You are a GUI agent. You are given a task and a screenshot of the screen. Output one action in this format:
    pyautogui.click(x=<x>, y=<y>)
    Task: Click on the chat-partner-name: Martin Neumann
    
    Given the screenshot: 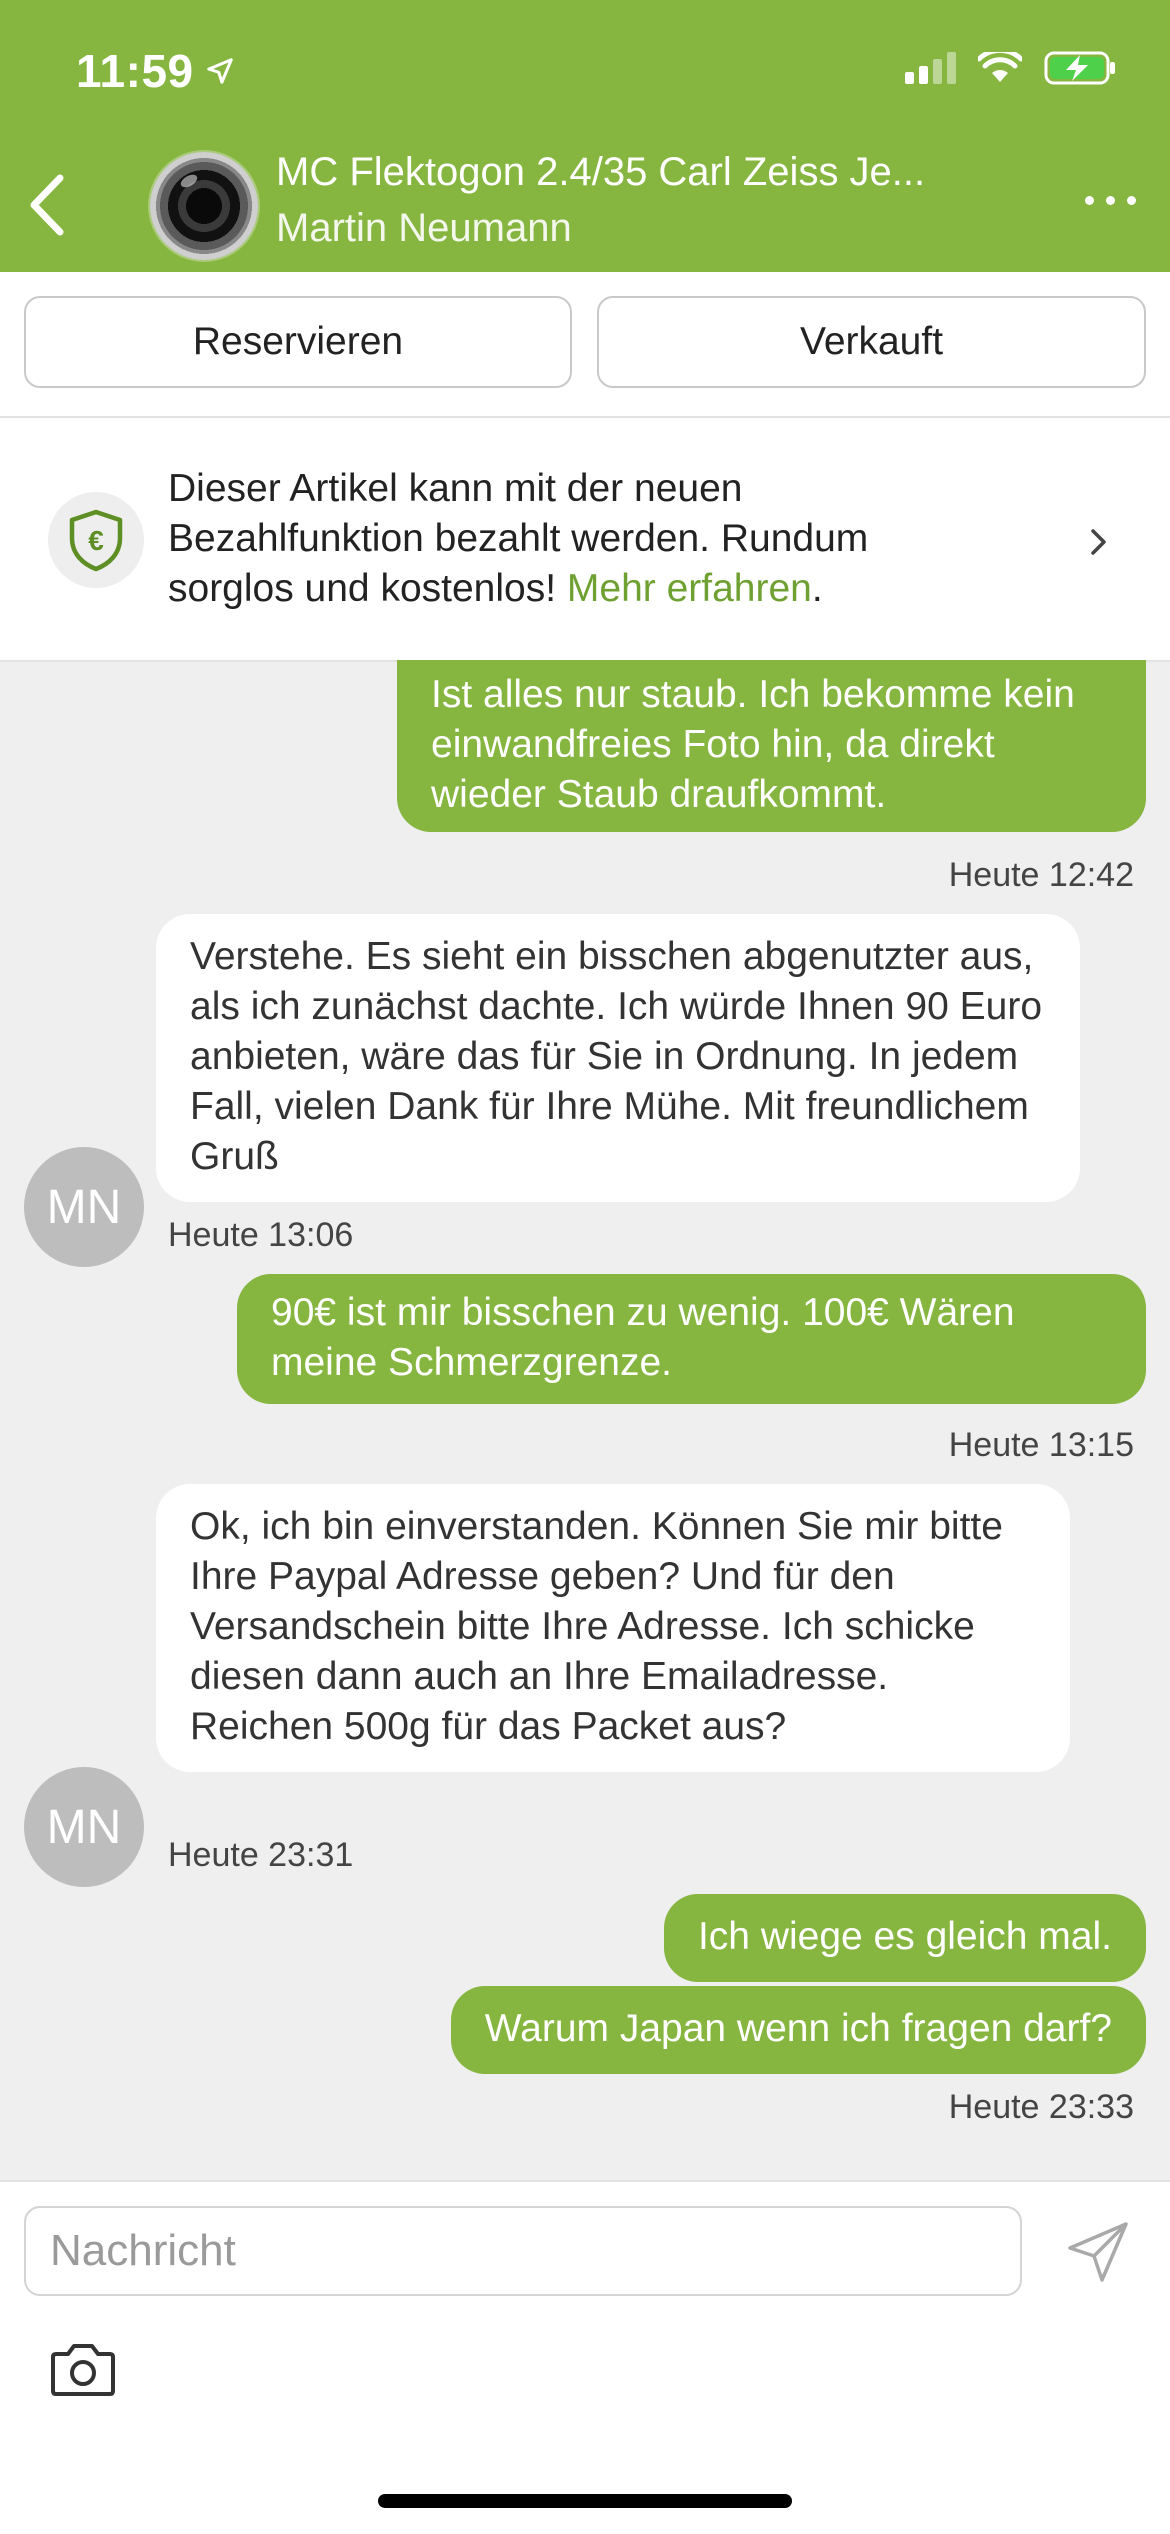 What is the action you would take?
    pyautogui.click(x=424, y=228)
    